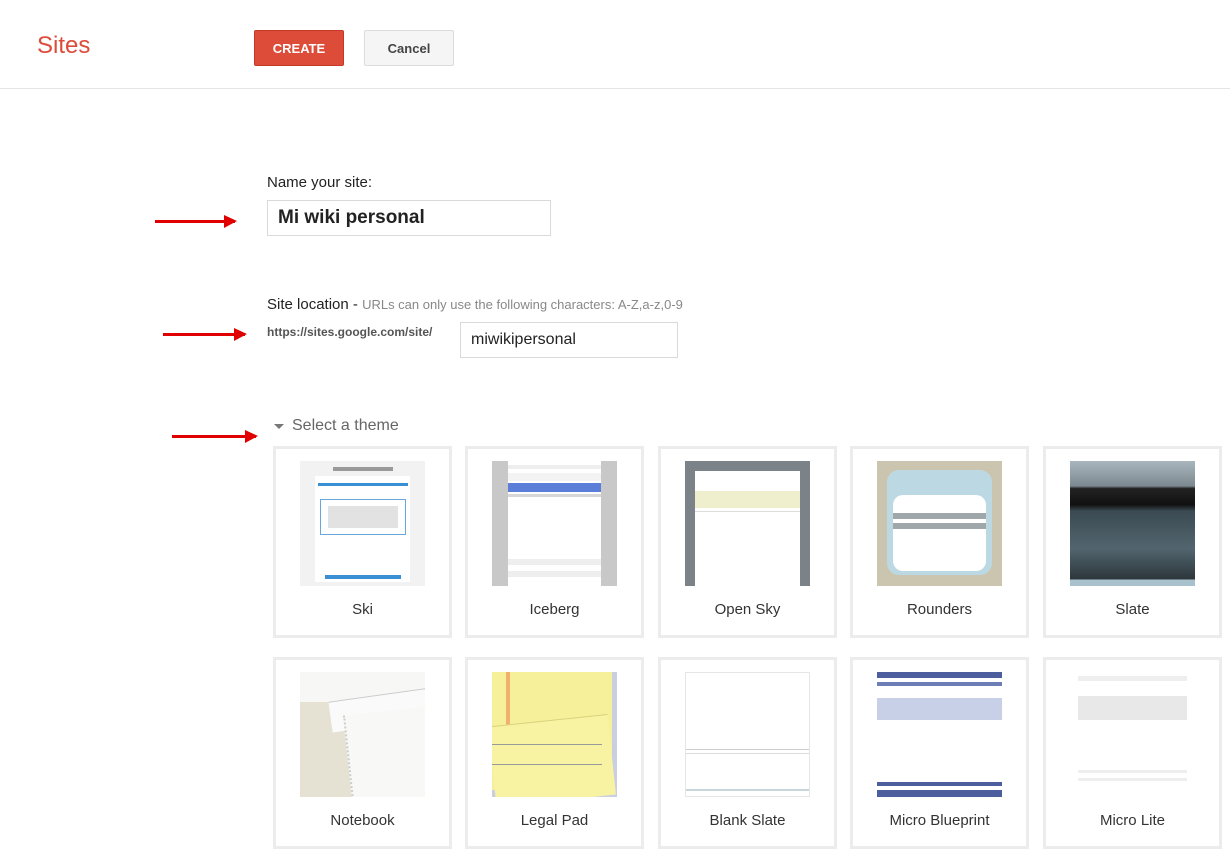  What do you see at coordinates (409, 48) in the screenshot?
I see `cancel-button: Cancel` at bounding box center [409, 48].